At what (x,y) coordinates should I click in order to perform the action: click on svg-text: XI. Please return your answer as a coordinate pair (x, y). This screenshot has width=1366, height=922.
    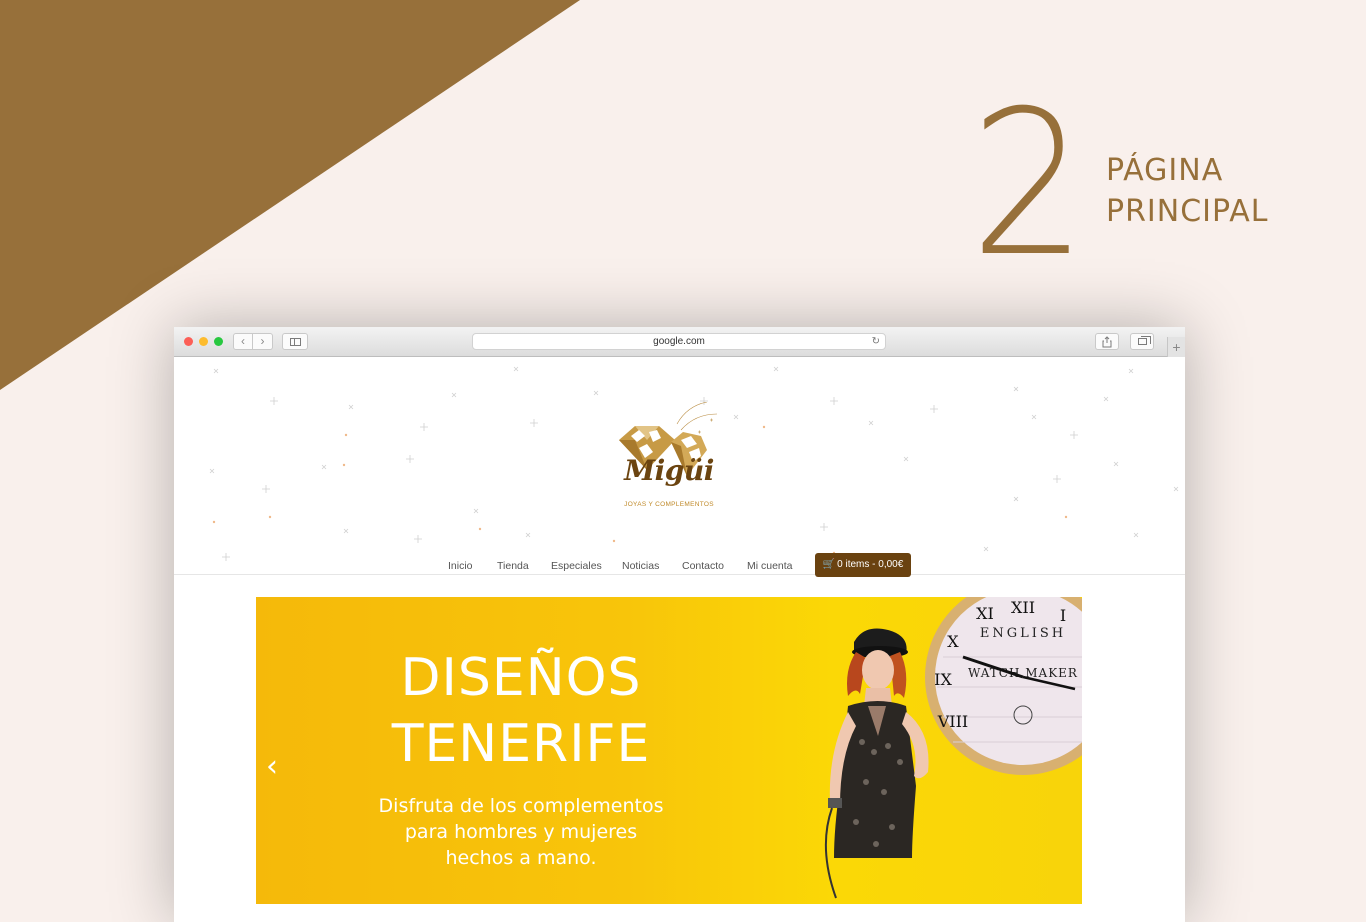
    Looking at the image, I should click on (985, 613).